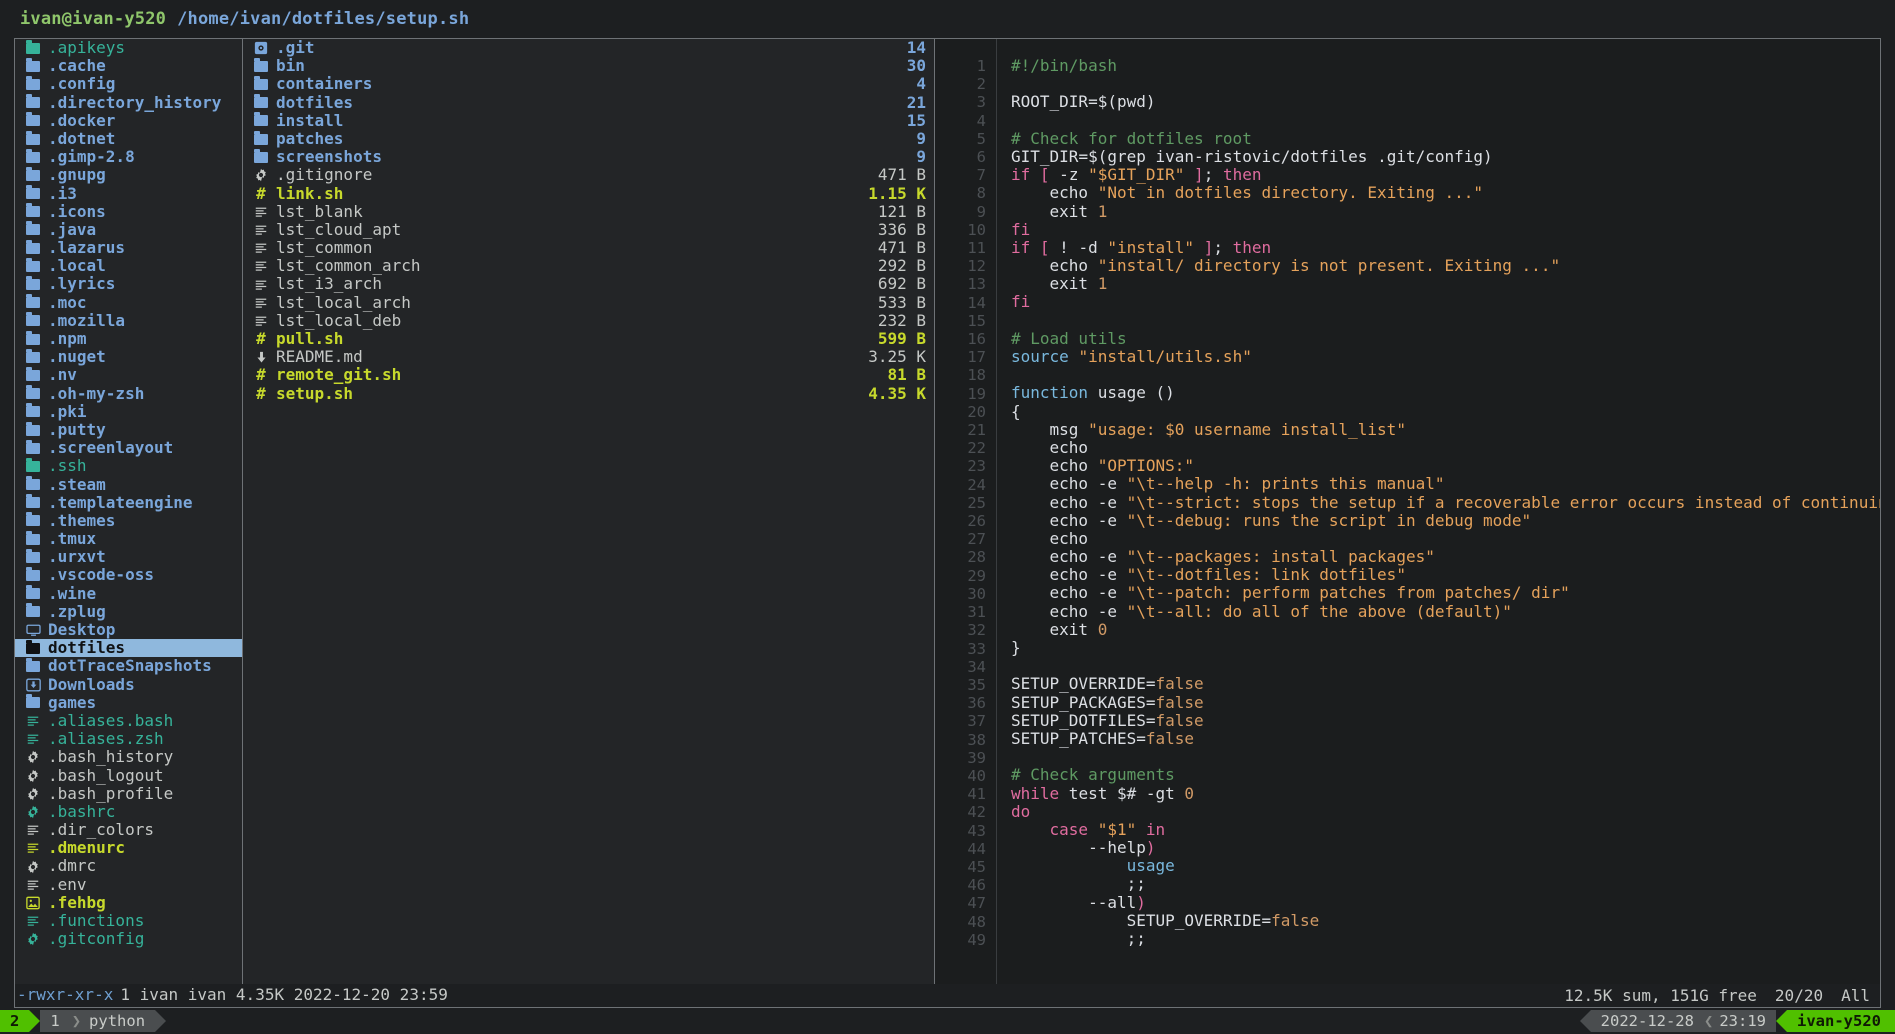 The width and height of the screenshot is (1895, 1034). Describe the element at coordinates (976, 521) in the screenshot. I see `line-number: 26` at that location.